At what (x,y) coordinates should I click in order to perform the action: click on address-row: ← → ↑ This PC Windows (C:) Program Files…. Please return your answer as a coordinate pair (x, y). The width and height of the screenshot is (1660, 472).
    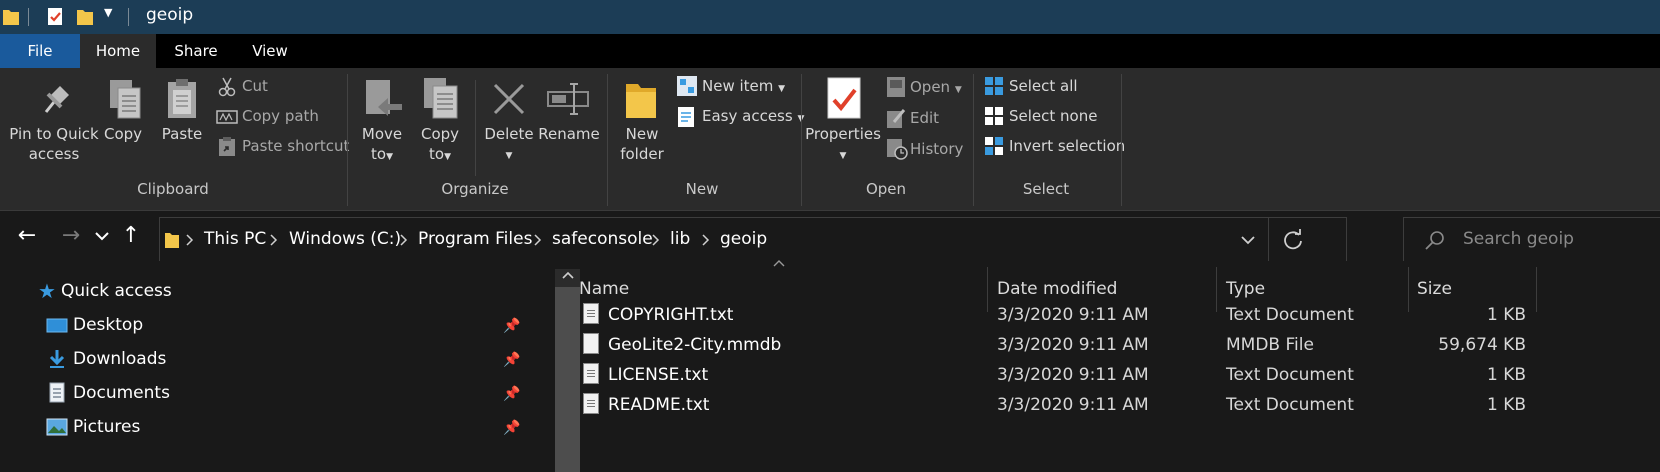
    Looking at the image, I should click on (830, 237).